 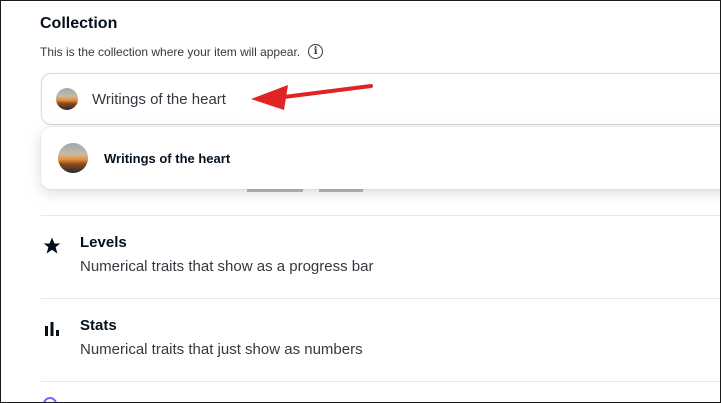 What do you see at coordinates (380, 158) in the screenshot?
I see `collection-dropdown: Writings of the heart` at bounding box center [380, 158].